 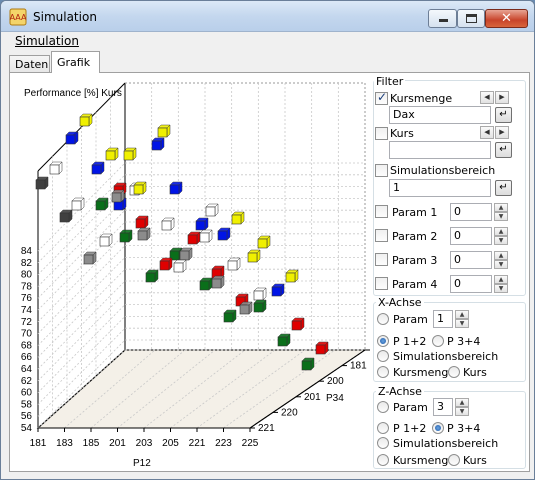 I want to click on simulationsbereich-label: Simulationsbereich, so click(x=443, y=170).